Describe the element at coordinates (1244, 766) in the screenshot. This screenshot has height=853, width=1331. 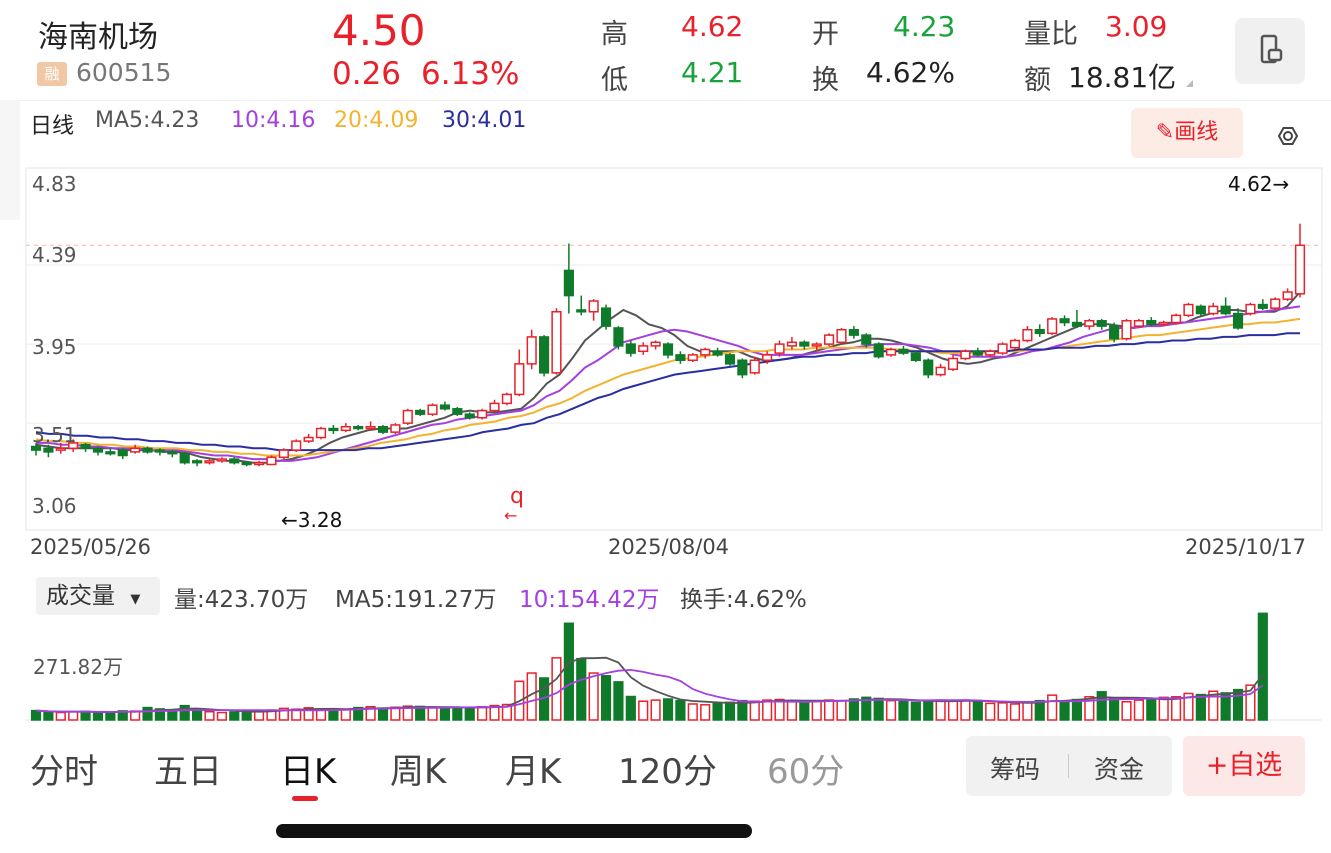
I see `add-watchlist-button: +自选` at that location.